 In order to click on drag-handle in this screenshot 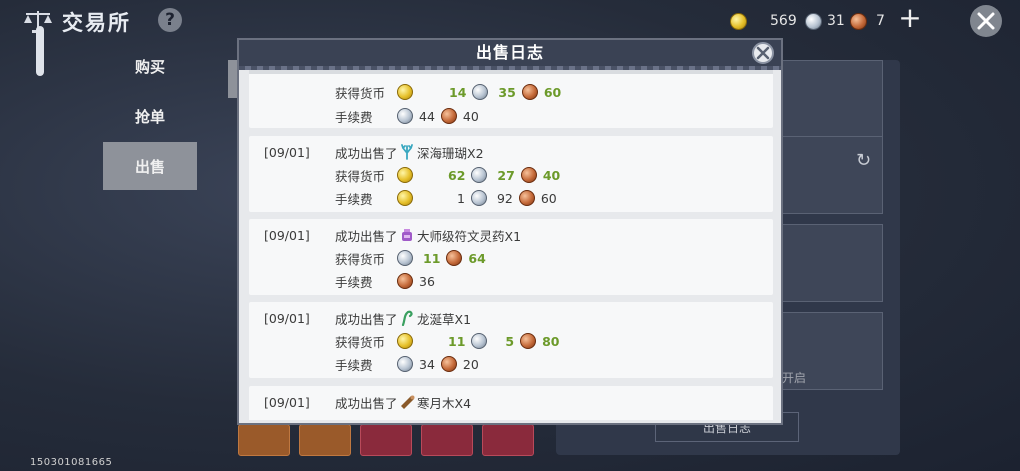, I will do `click(40, 51)`.